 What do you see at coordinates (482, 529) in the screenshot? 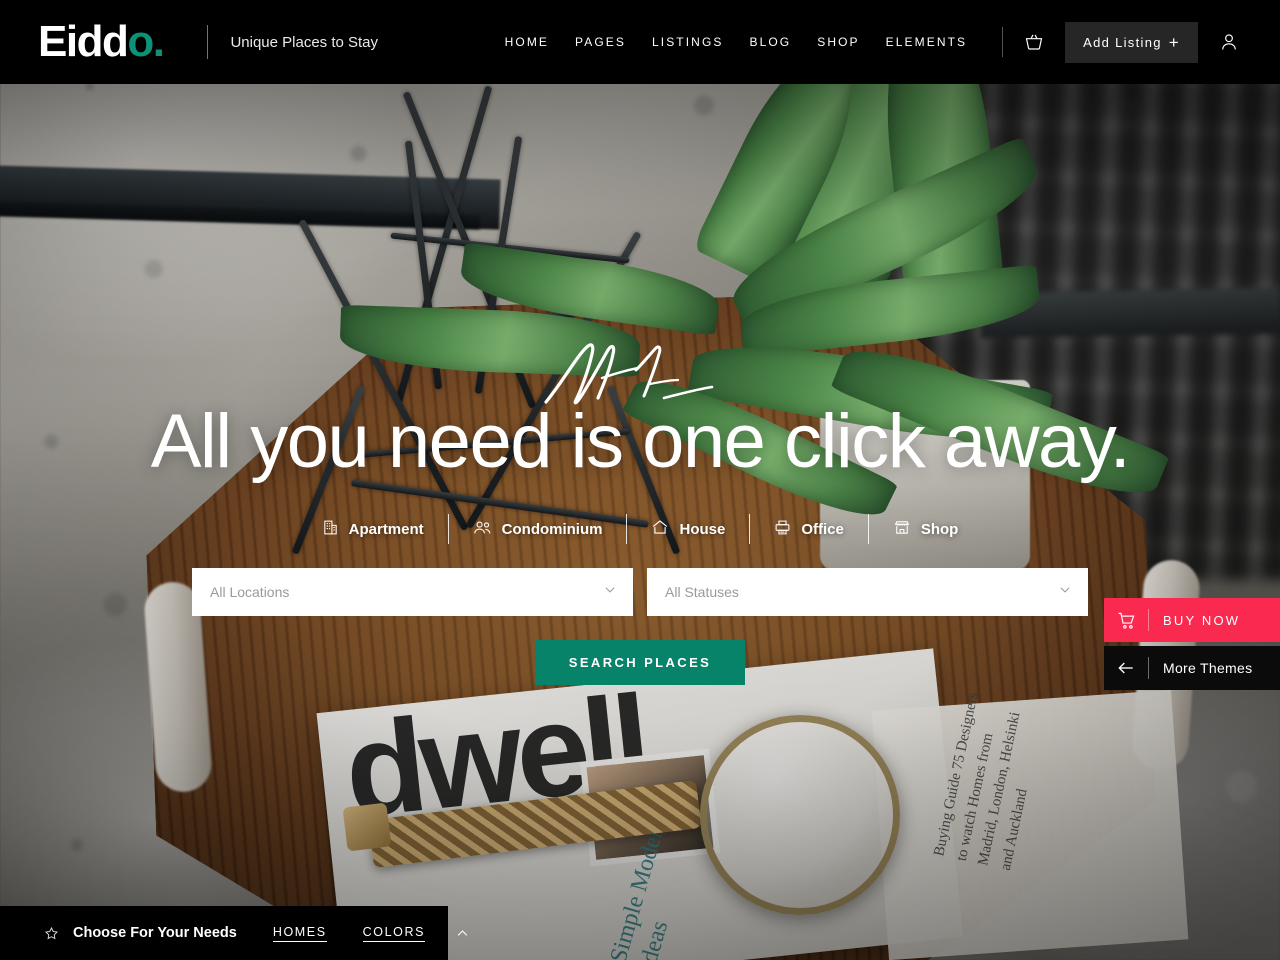
I see `people-icon` at bounding box center [482, 529].